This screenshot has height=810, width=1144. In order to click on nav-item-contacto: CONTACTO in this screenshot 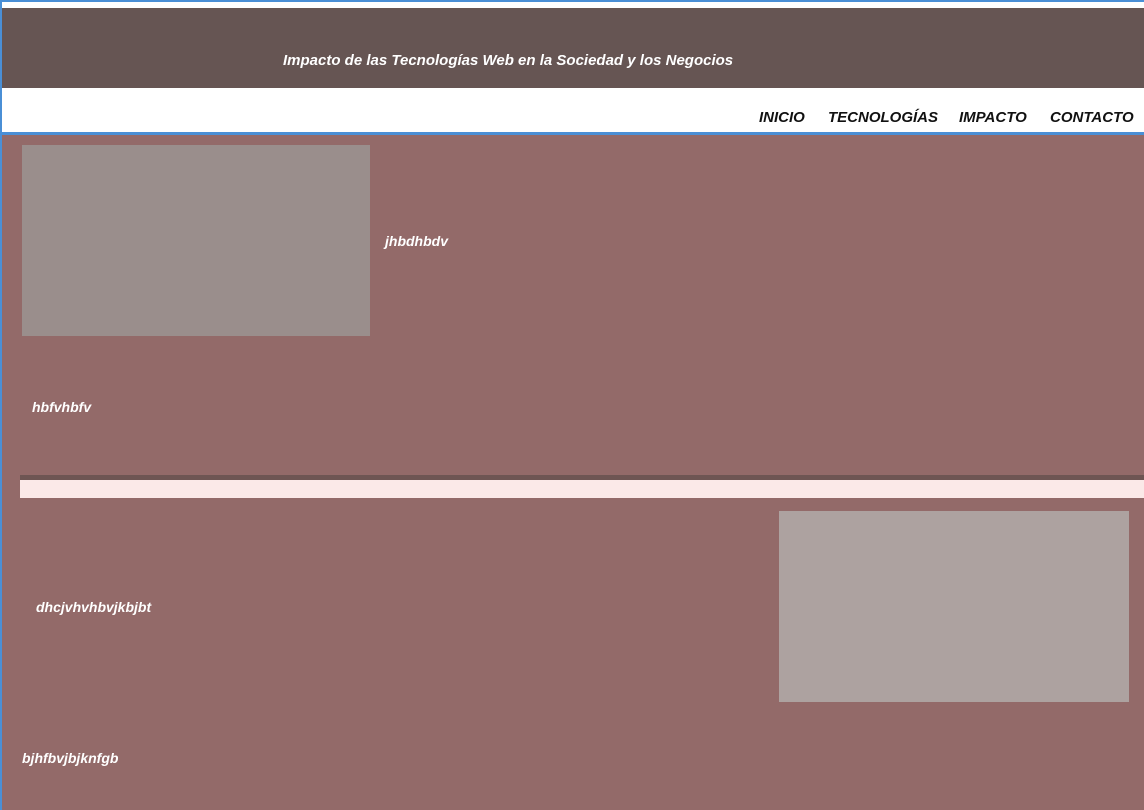, I will do `click(1092, 117)`.